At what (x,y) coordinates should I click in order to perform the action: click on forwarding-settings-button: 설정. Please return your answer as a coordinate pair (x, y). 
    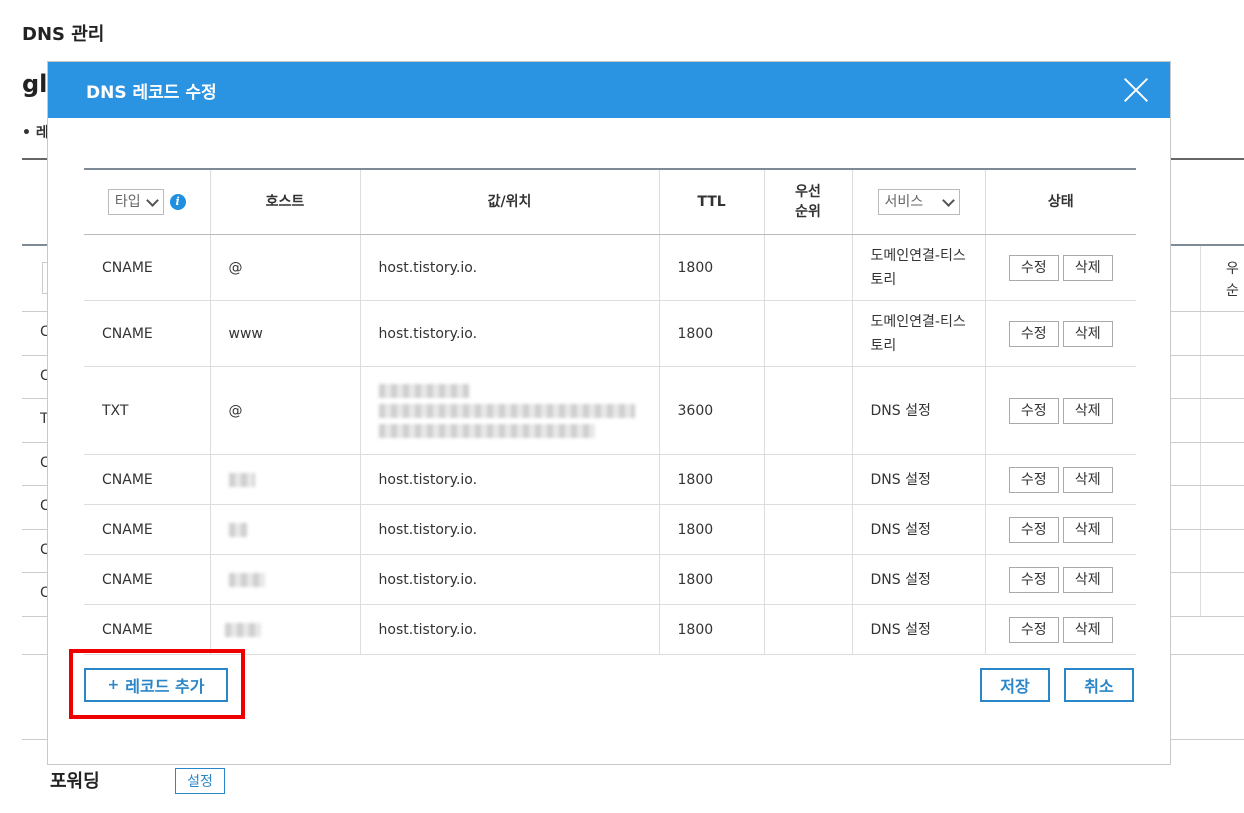
    Looking at the image, I should click on (200, 781).